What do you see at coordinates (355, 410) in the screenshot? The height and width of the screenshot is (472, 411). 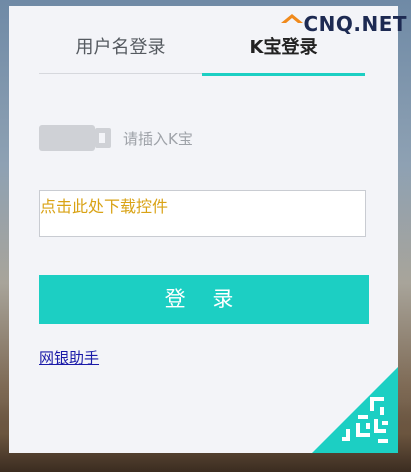 I see `qr-code-icon` at bounding box center [355, 410].